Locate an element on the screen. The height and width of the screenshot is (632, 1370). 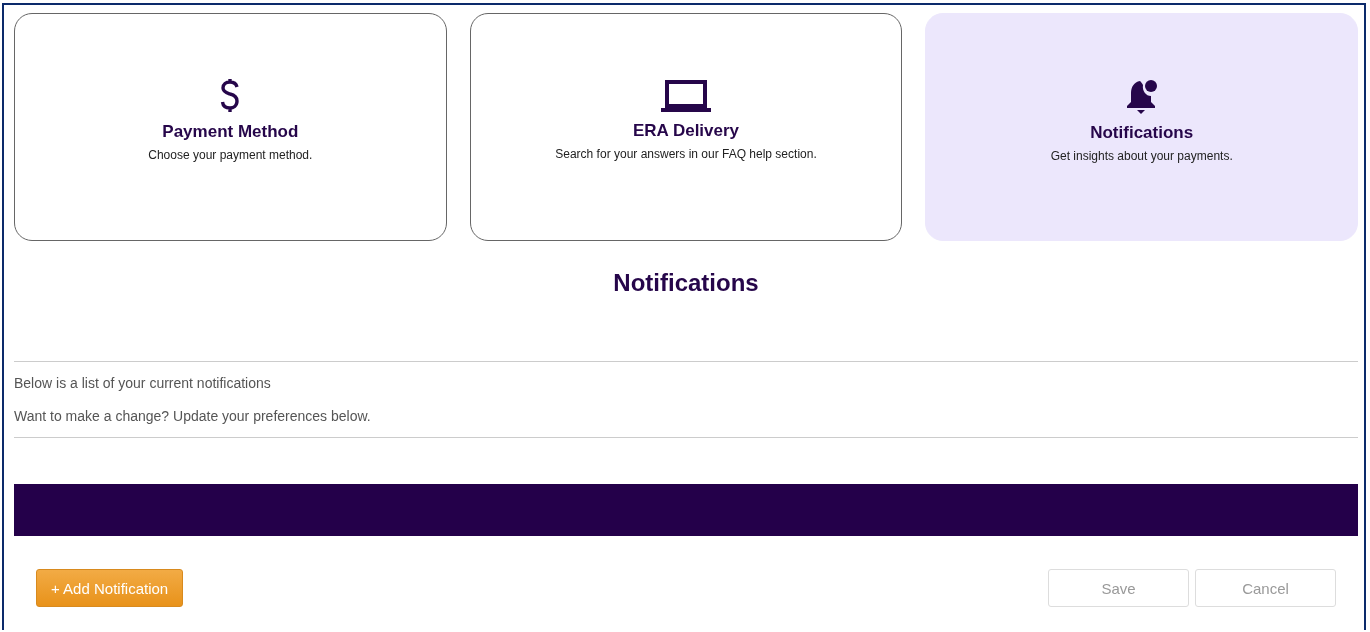
dollar-icon is located at coordinates (230, 96).